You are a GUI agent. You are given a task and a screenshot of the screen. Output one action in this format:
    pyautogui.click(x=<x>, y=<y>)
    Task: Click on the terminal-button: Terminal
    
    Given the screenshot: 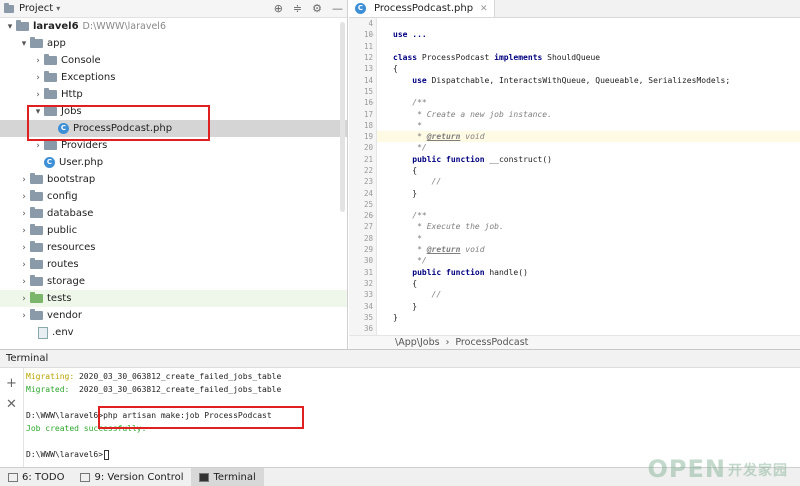 What is the action you would take?
    pyautogui.click(x=227, y=477)
    